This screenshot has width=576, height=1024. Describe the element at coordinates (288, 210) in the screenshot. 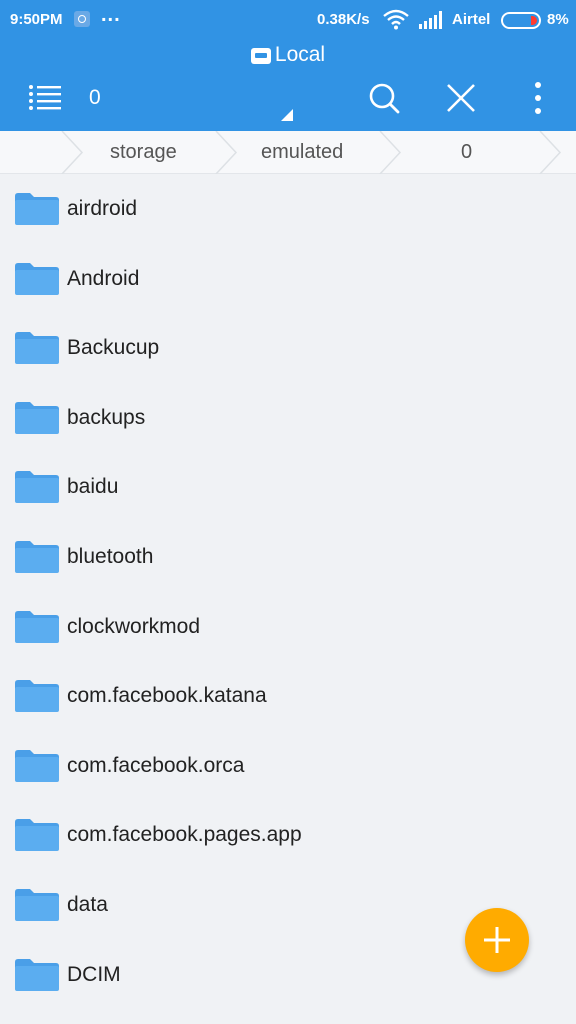

I see `file-list-item: airdroid` at that location.